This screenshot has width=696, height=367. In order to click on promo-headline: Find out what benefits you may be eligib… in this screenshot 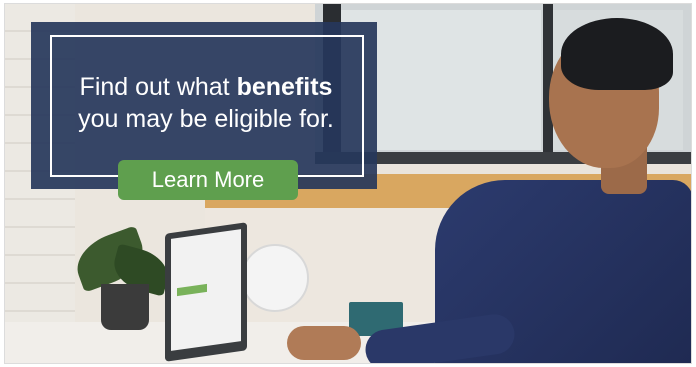, I will do `click(206, 103)`.